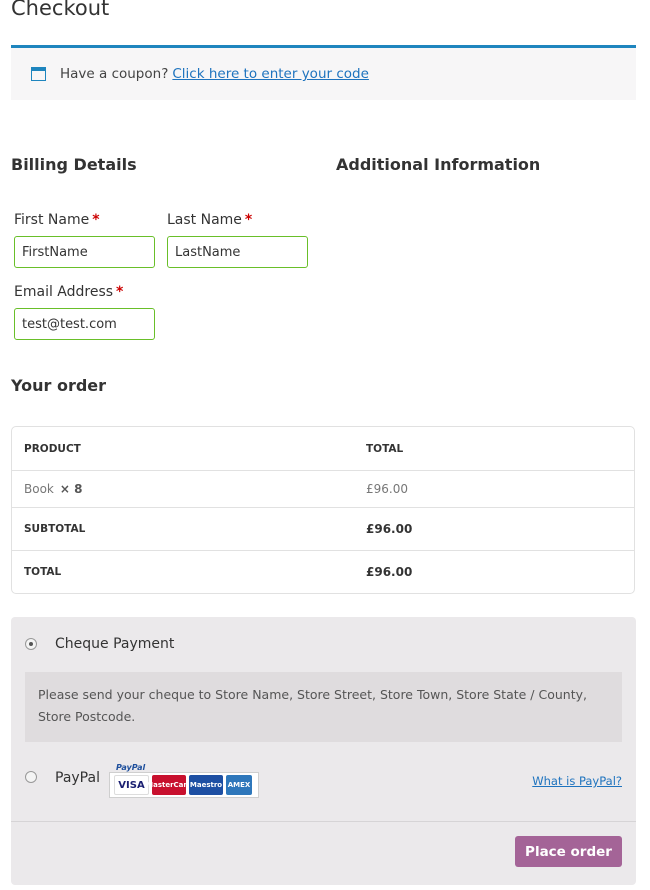 Image resolution: width=650 pixels, height=890 pixels. I want to click on product-total: £96.00, so click(387, 489).